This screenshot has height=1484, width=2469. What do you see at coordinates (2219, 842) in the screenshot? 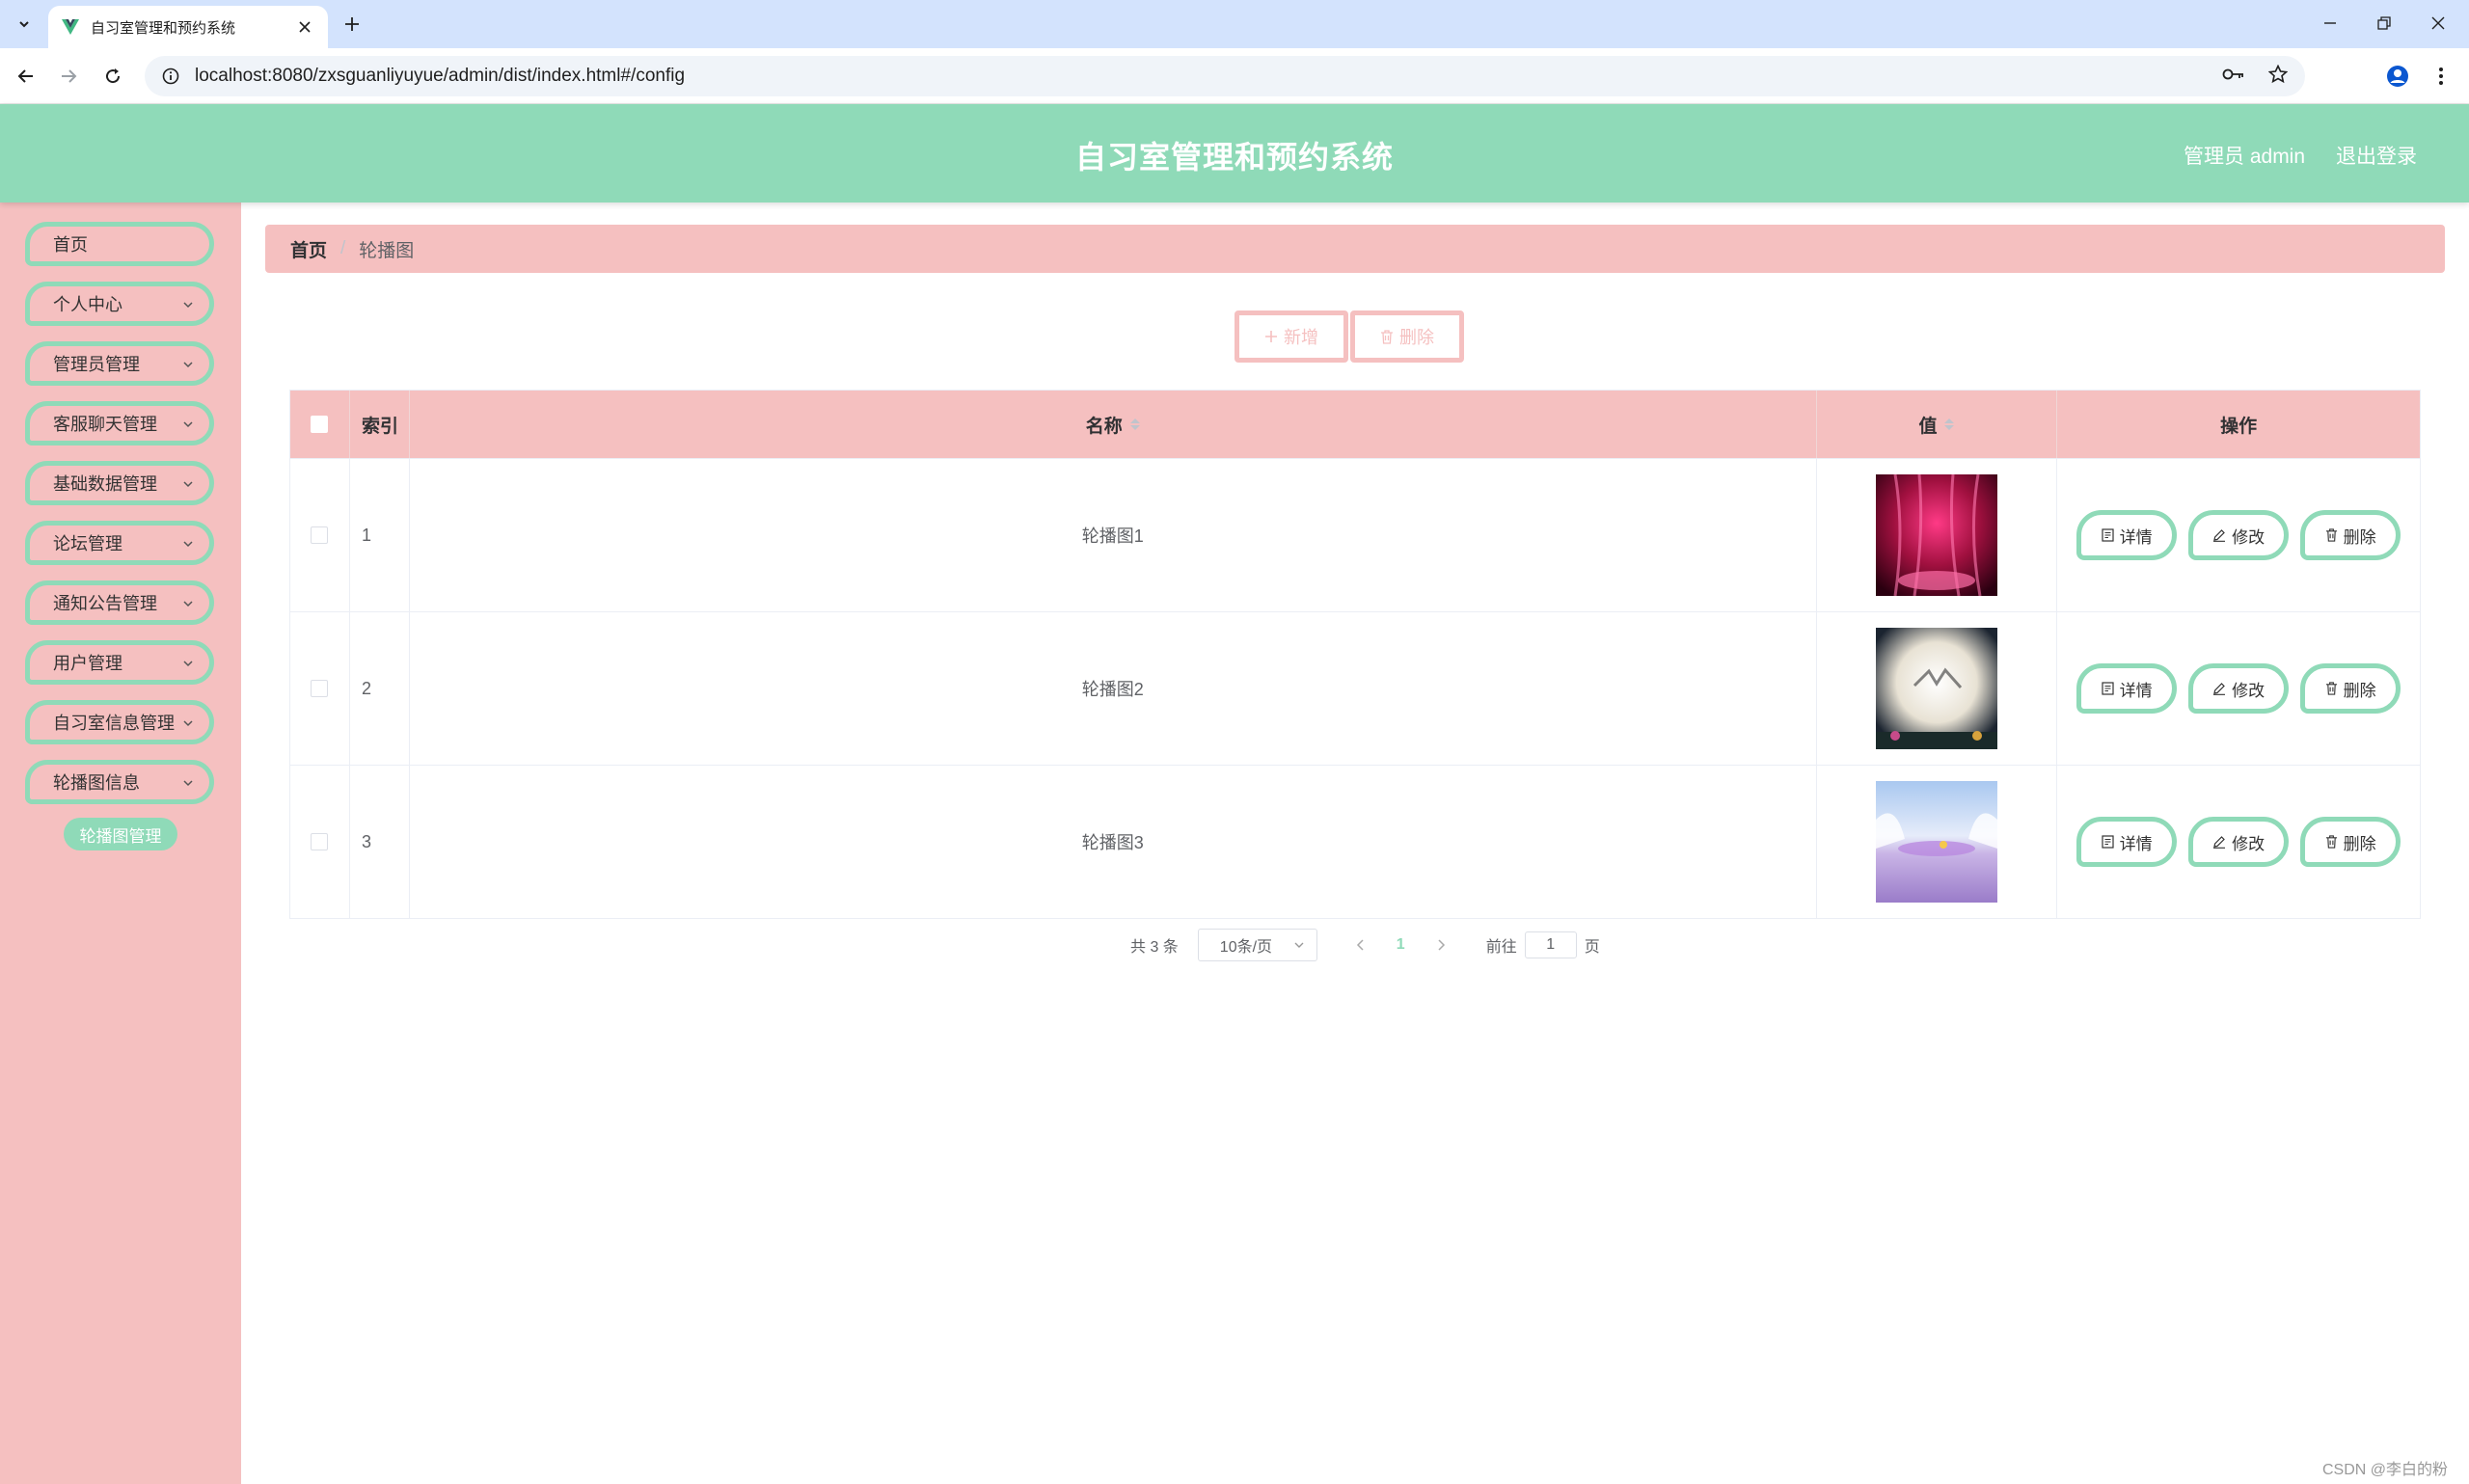
I see `edit-pencil-icon` at bounding box center [2219, 842].